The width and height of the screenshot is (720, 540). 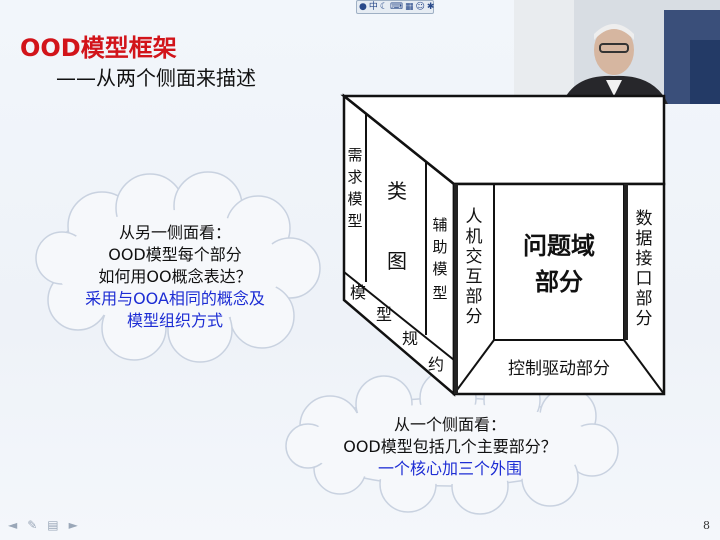 What do you see at coordinates (436, 364) in the screenshot?
I see `svg-text: 约` at bounding box center [436, 364].